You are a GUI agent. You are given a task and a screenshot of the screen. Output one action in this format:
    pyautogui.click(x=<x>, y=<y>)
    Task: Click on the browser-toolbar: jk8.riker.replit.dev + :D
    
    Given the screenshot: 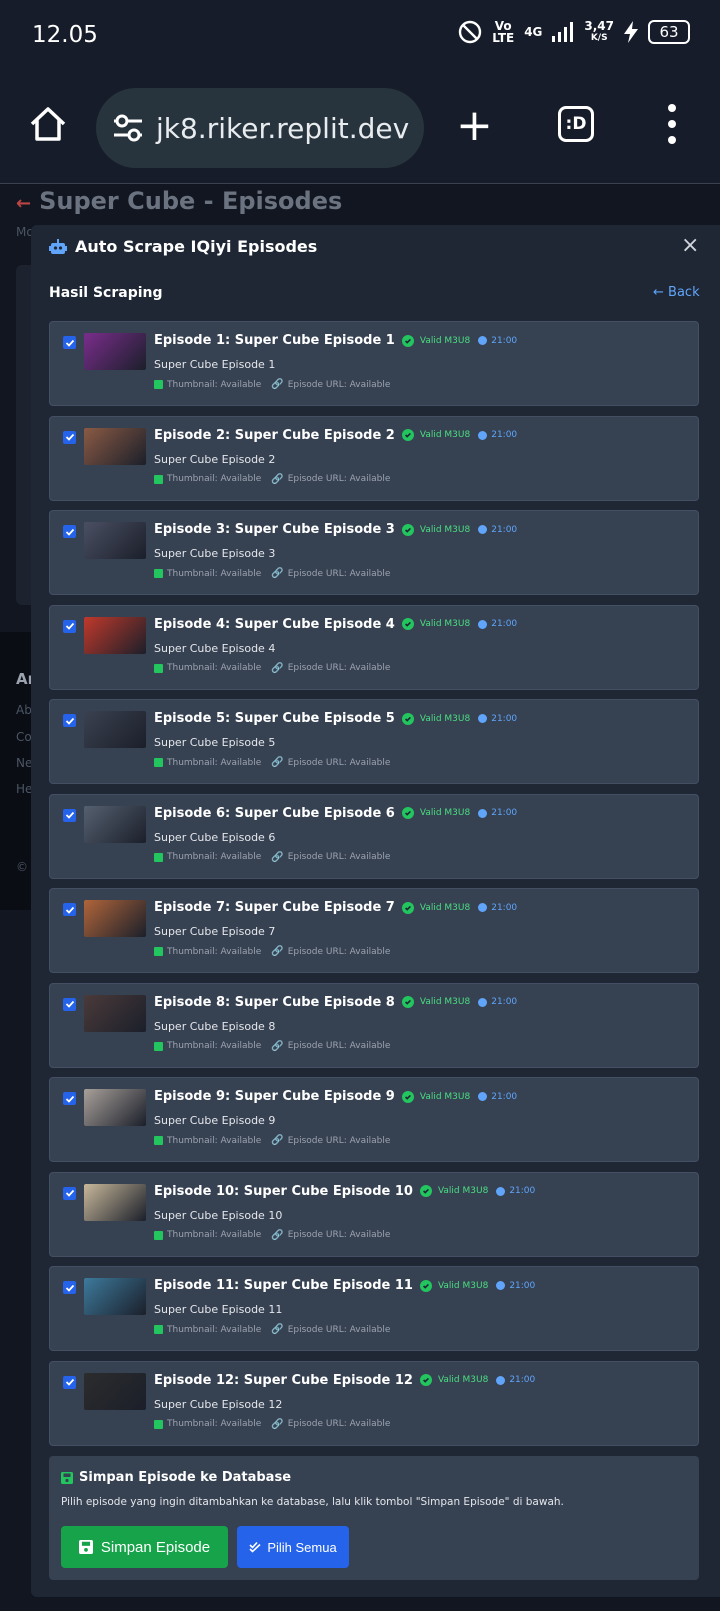 What is the action you would take?
    pyautogui.click(x=360, y=128)
    